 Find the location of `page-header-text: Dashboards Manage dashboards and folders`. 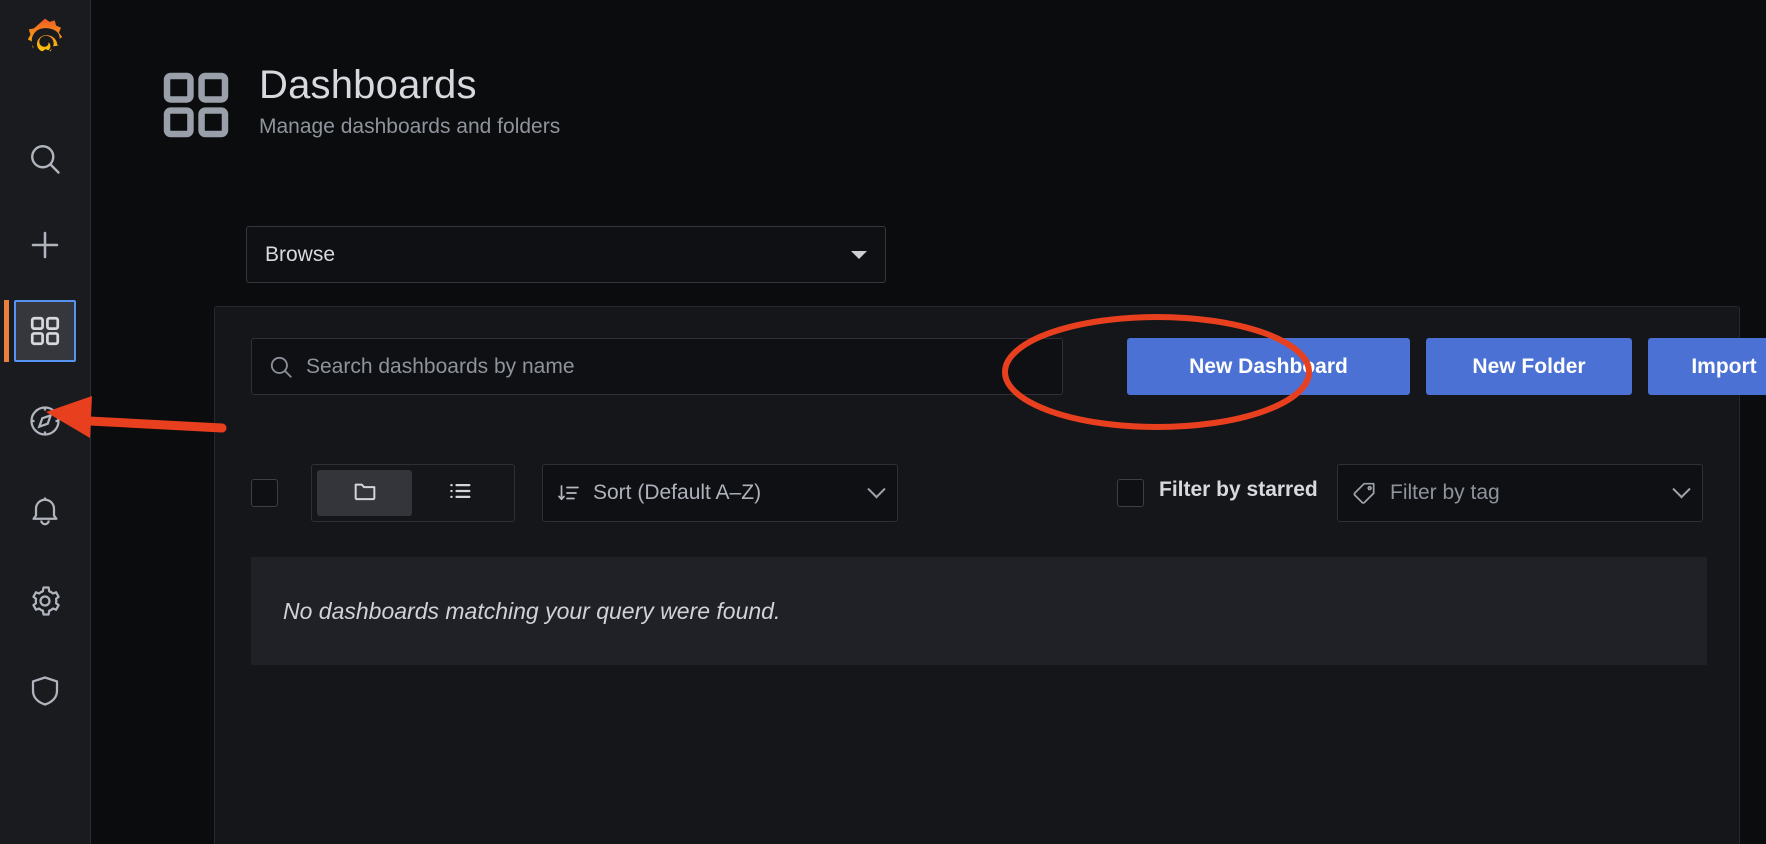

page-header-text: Dashboards Manage dashboards and folders is located at coordinates (409, 101).